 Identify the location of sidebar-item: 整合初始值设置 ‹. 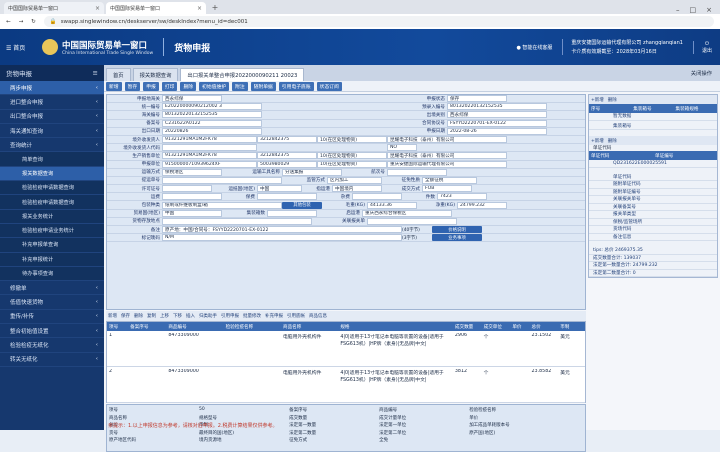
(52, 331).